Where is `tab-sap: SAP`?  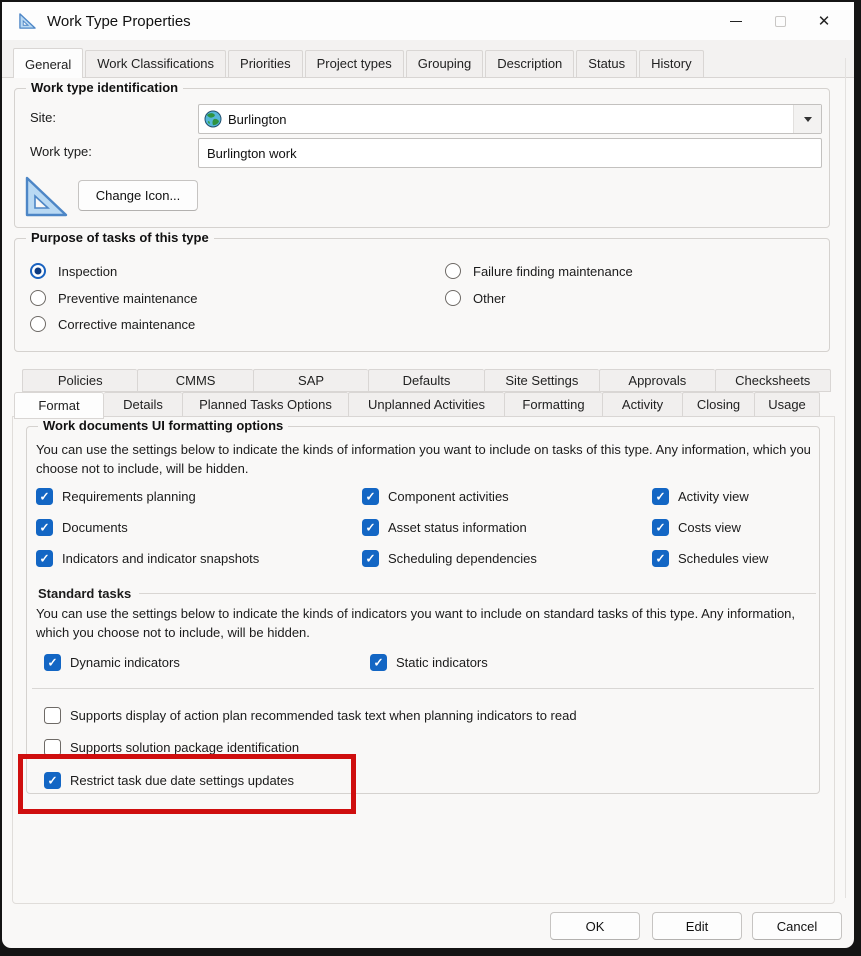 tab-sap: SAP is located at coordinates (310, 380).